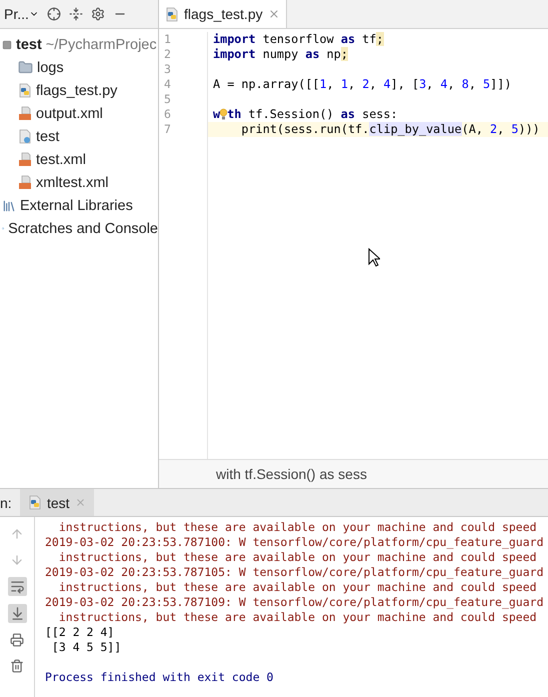 This screenshot has height=697, width=548. I want to click on console-line: 2019-03-02 20:23:53.787105: W tensorflow/core/platform/cpu_feature_guard, so click(294, 572).